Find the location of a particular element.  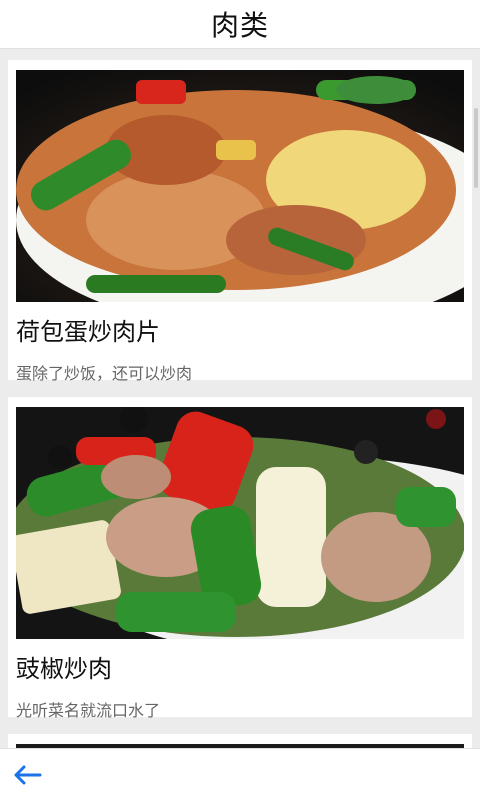

page-title: 肉类 is located at coordinates (239, 25).